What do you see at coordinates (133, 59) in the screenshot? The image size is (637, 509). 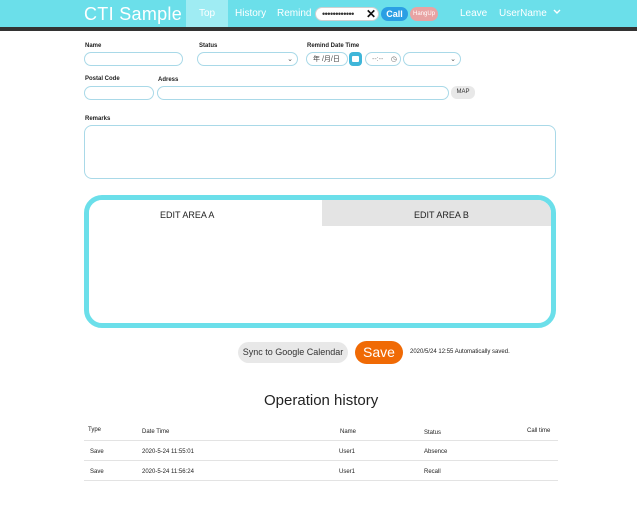 I see `name-input` at bounding box center [133, 59].